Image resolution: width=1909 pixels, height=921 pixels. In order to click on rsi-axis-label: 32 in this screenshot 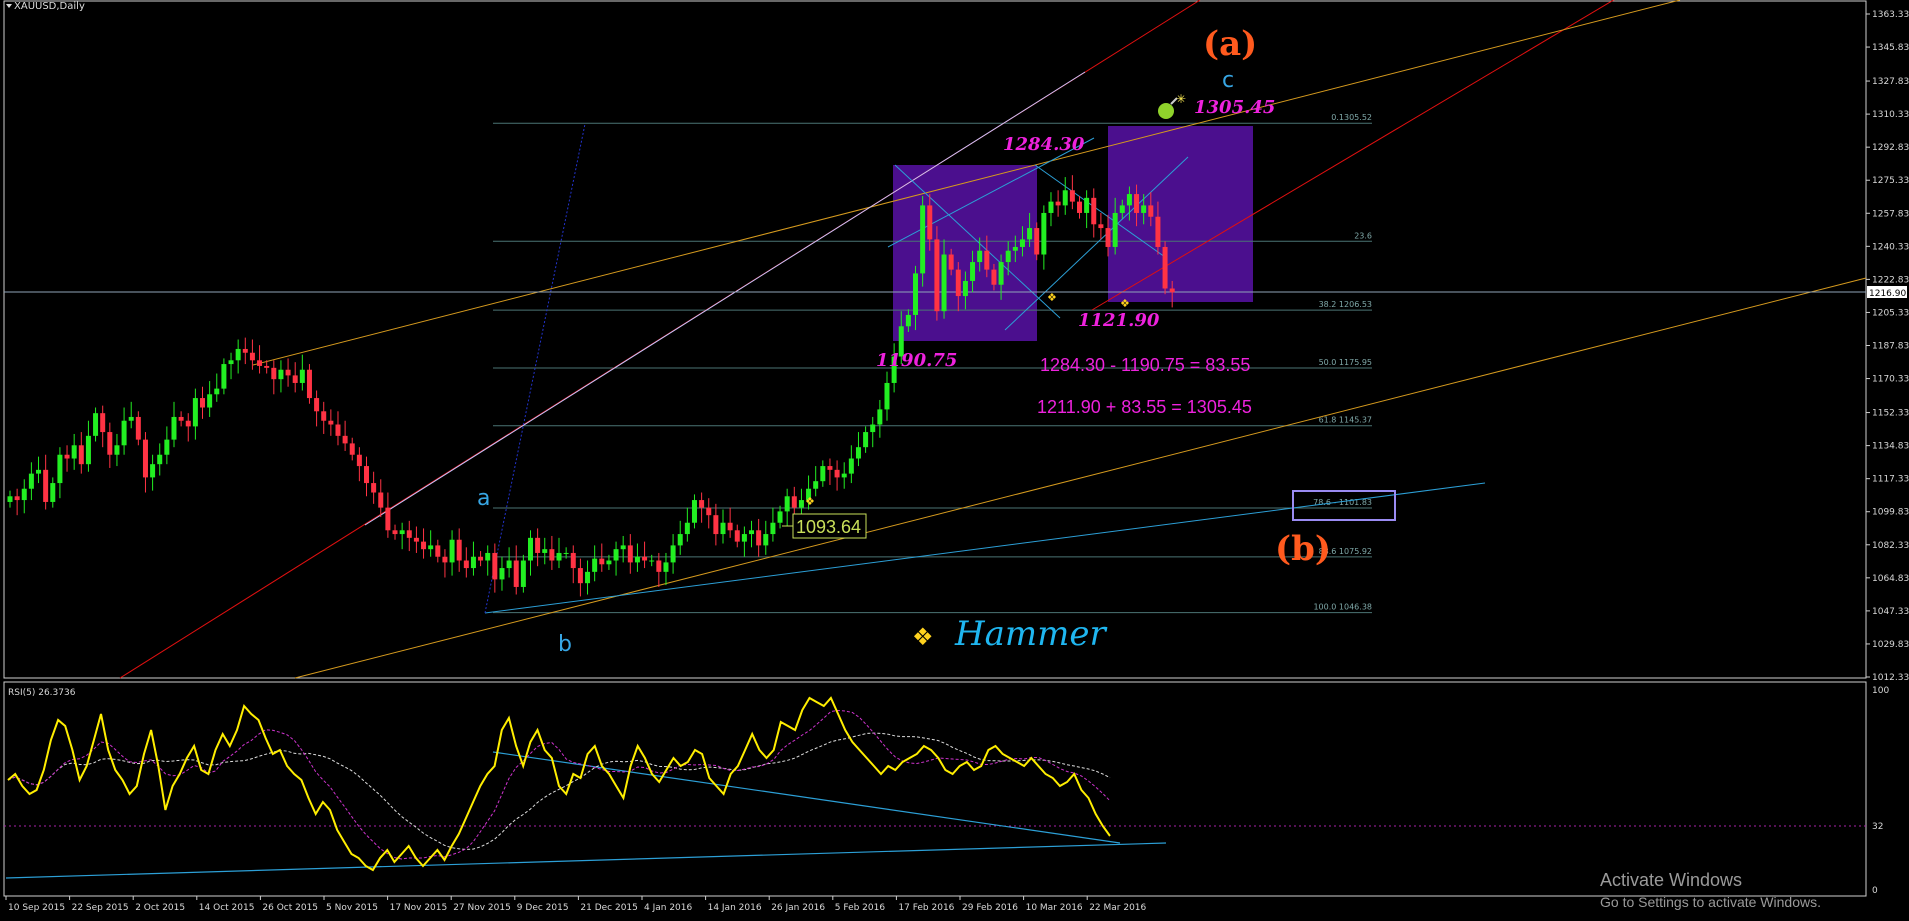, I will do `click(1877, 827)`.